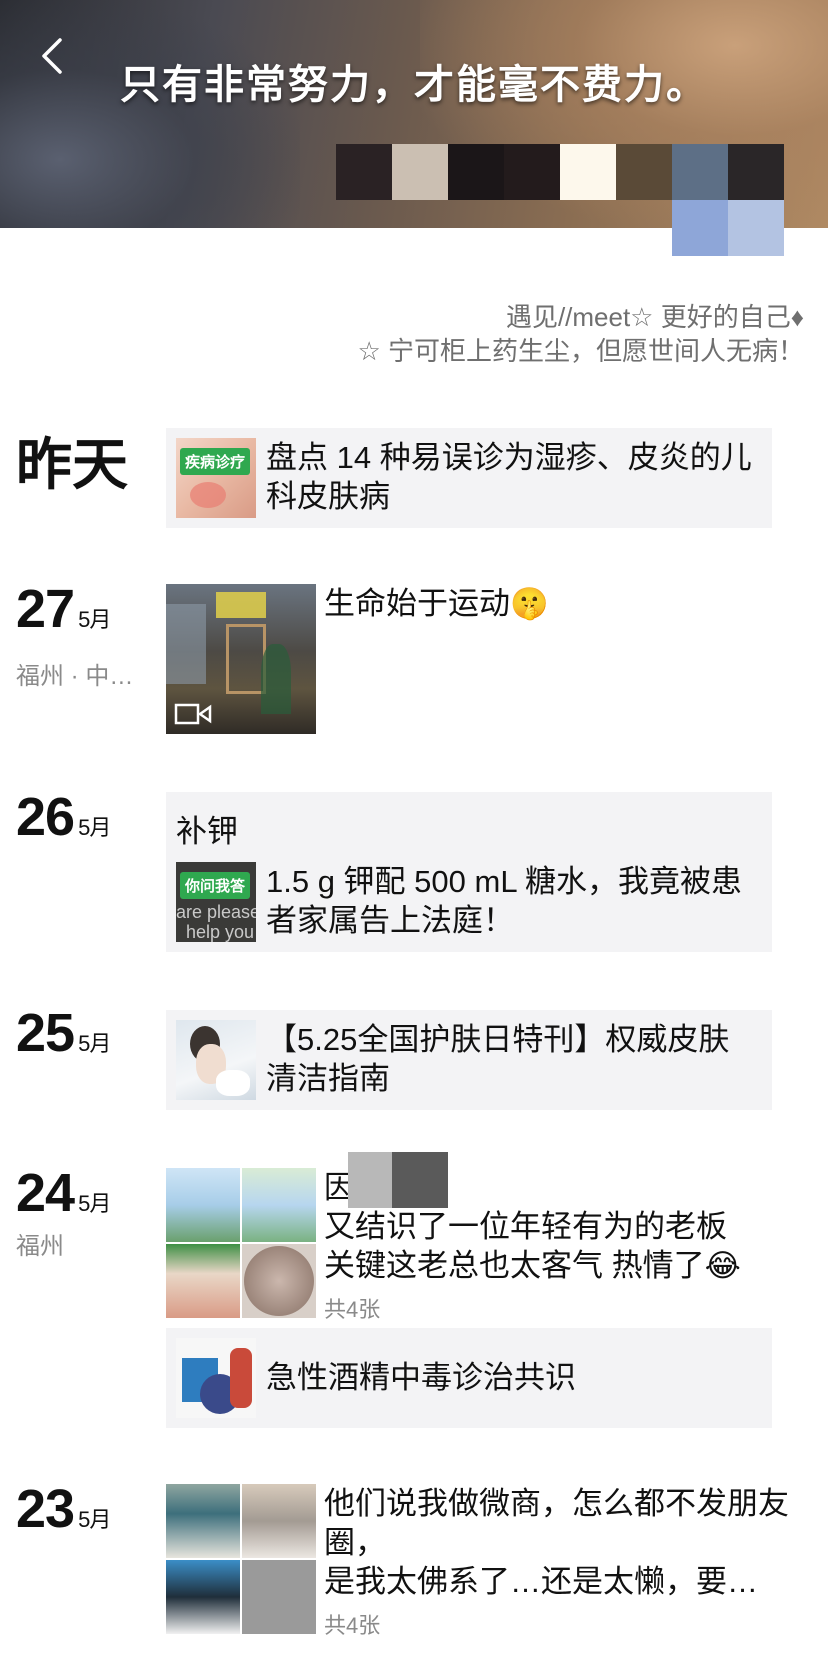 The height and width of the screenshot is (1674, 828). What do you see at coordinates (207, 831) in the screenshot?
I see `post-text: 补钾` at bounding box center [207, 831].